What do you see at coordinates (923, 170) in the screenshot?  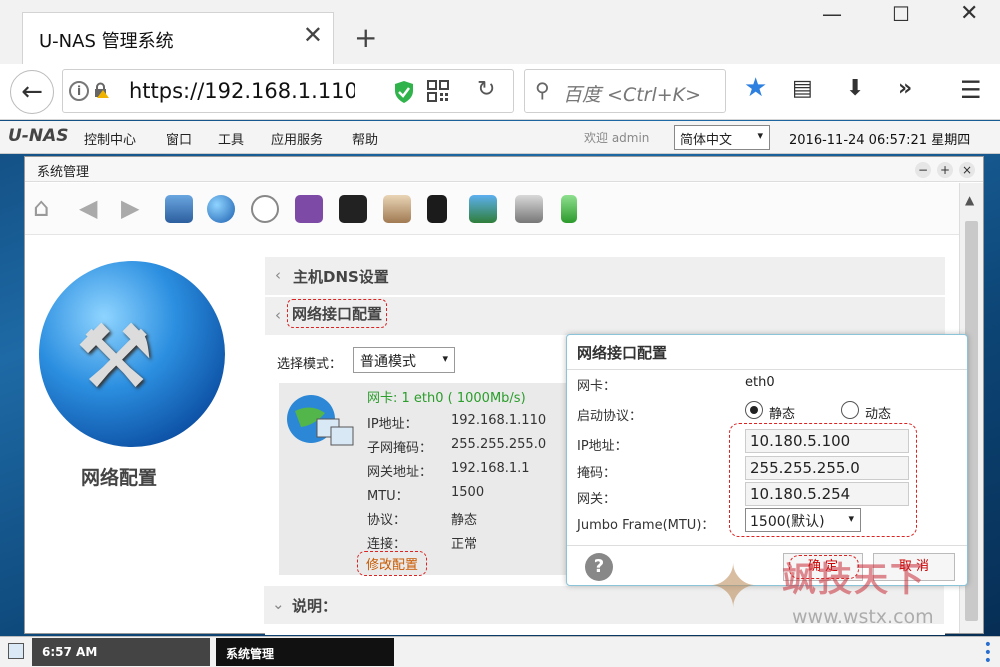 I see `window-minimize-icon: −` at bounding box center [923, 170].